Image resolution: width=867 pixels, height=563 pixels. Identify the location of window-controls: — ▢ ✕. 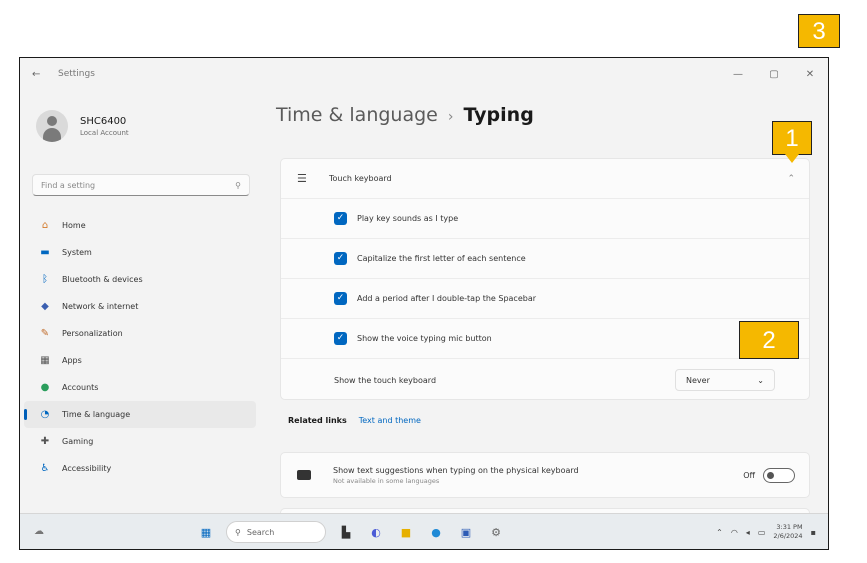
(774, 74).